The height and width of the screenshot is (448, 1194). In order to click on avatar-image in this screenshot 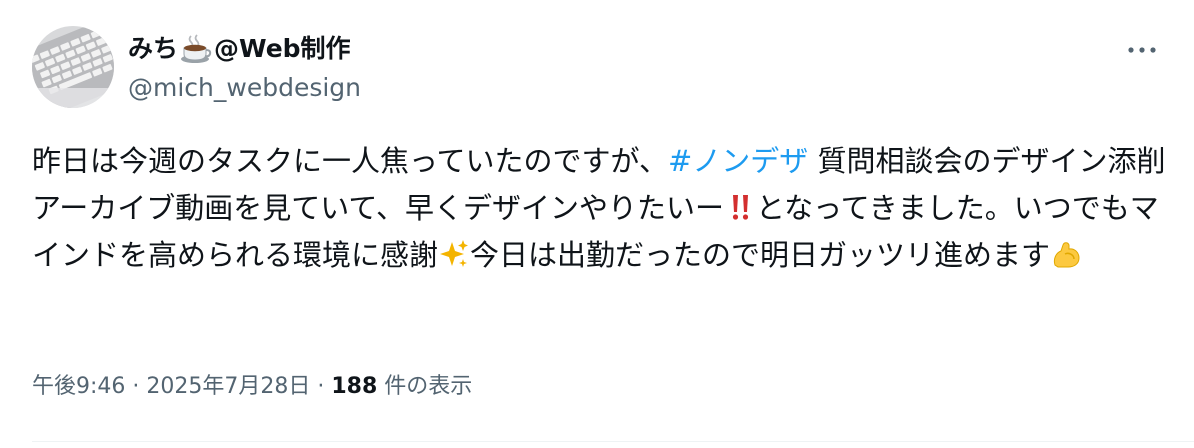, I will do `click(73, 67)`.